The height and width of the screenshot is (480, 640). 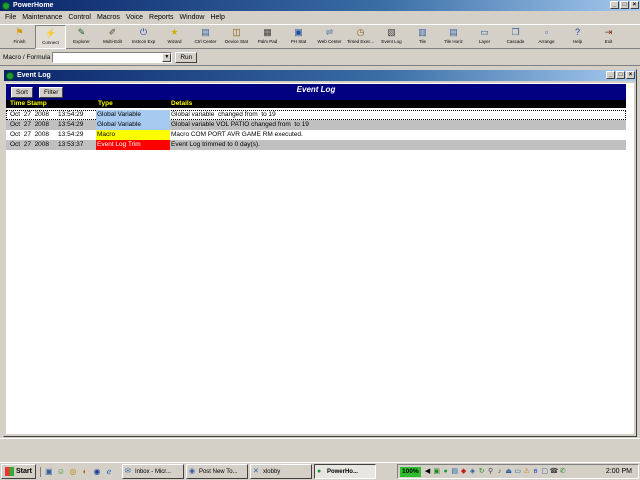 I want to click on internet-explorer-icon: ℯ, so click(x=109, y=472).